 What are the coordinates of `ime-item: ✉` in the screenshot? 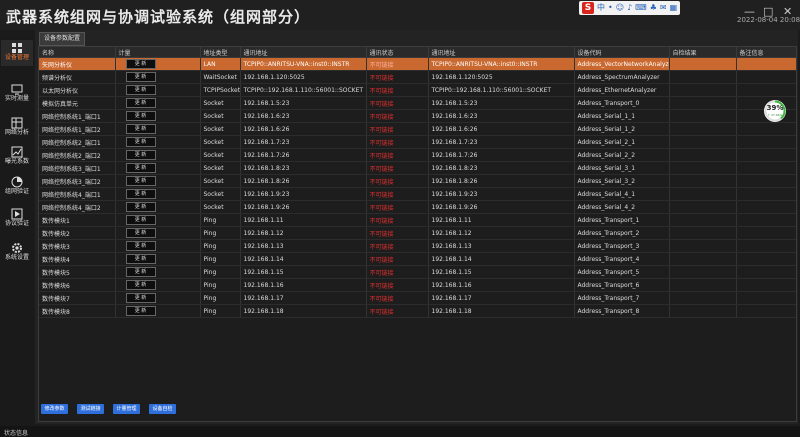 It's located at (663, 8).